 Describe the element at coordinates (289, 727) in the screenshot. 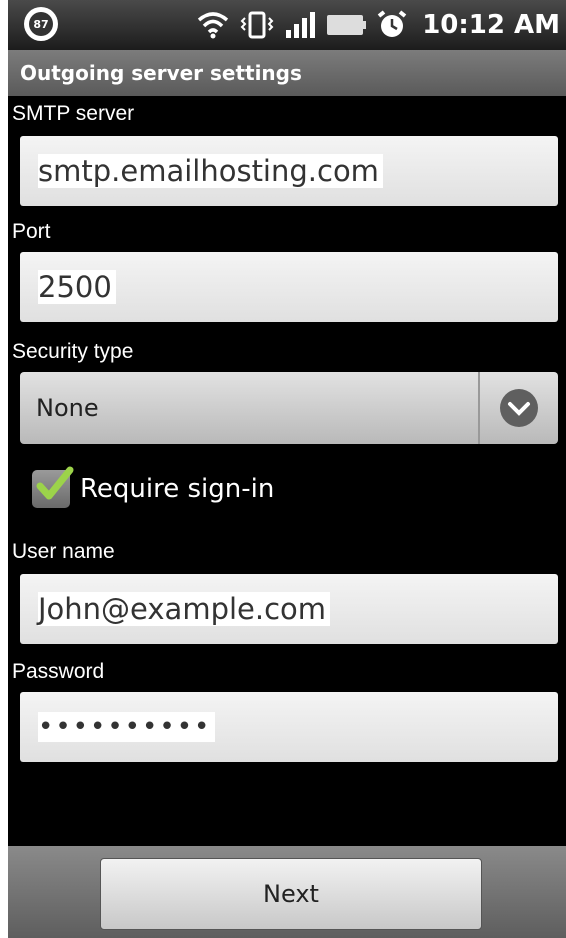

I see `password-input: ••••••••••` at that location.